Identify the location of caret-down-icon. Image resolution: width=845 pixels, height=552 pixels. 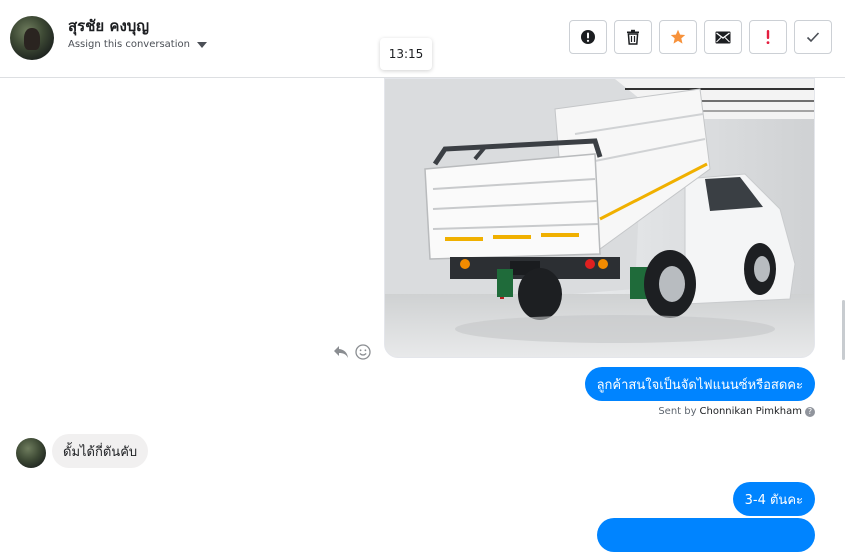
(201, 44).